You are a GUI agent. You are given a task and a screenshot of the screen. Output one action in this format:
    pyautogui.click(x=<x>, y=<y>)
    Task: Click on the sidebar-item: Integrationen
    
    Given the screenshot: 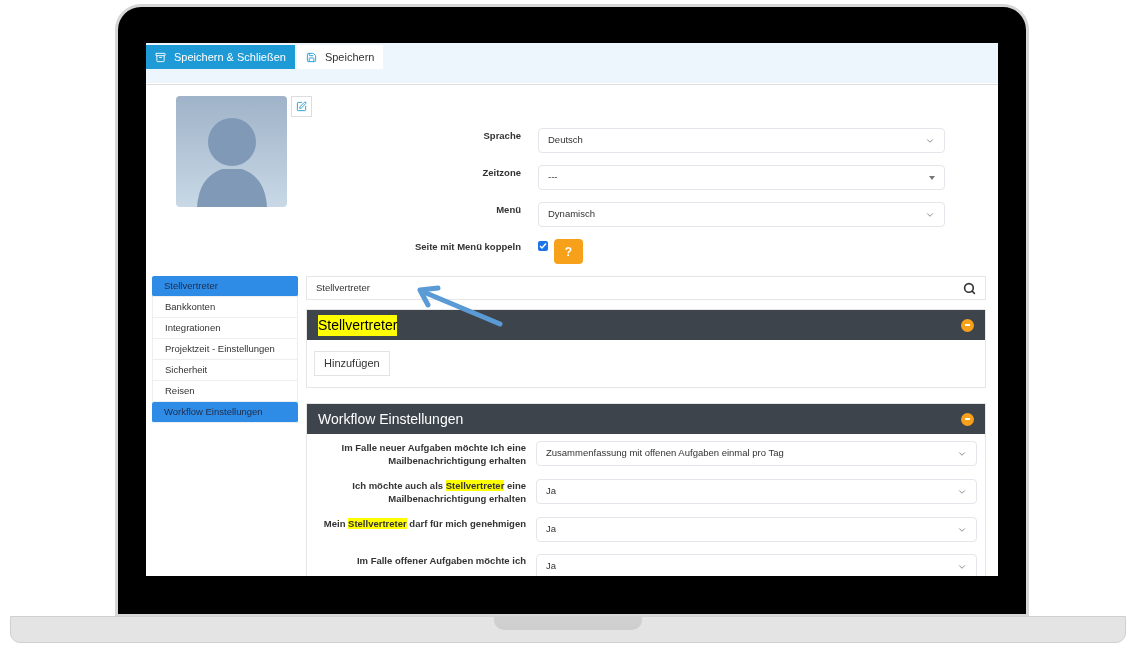 What is the action you would take?
    pyautogui.click(x=225, y=328)
    